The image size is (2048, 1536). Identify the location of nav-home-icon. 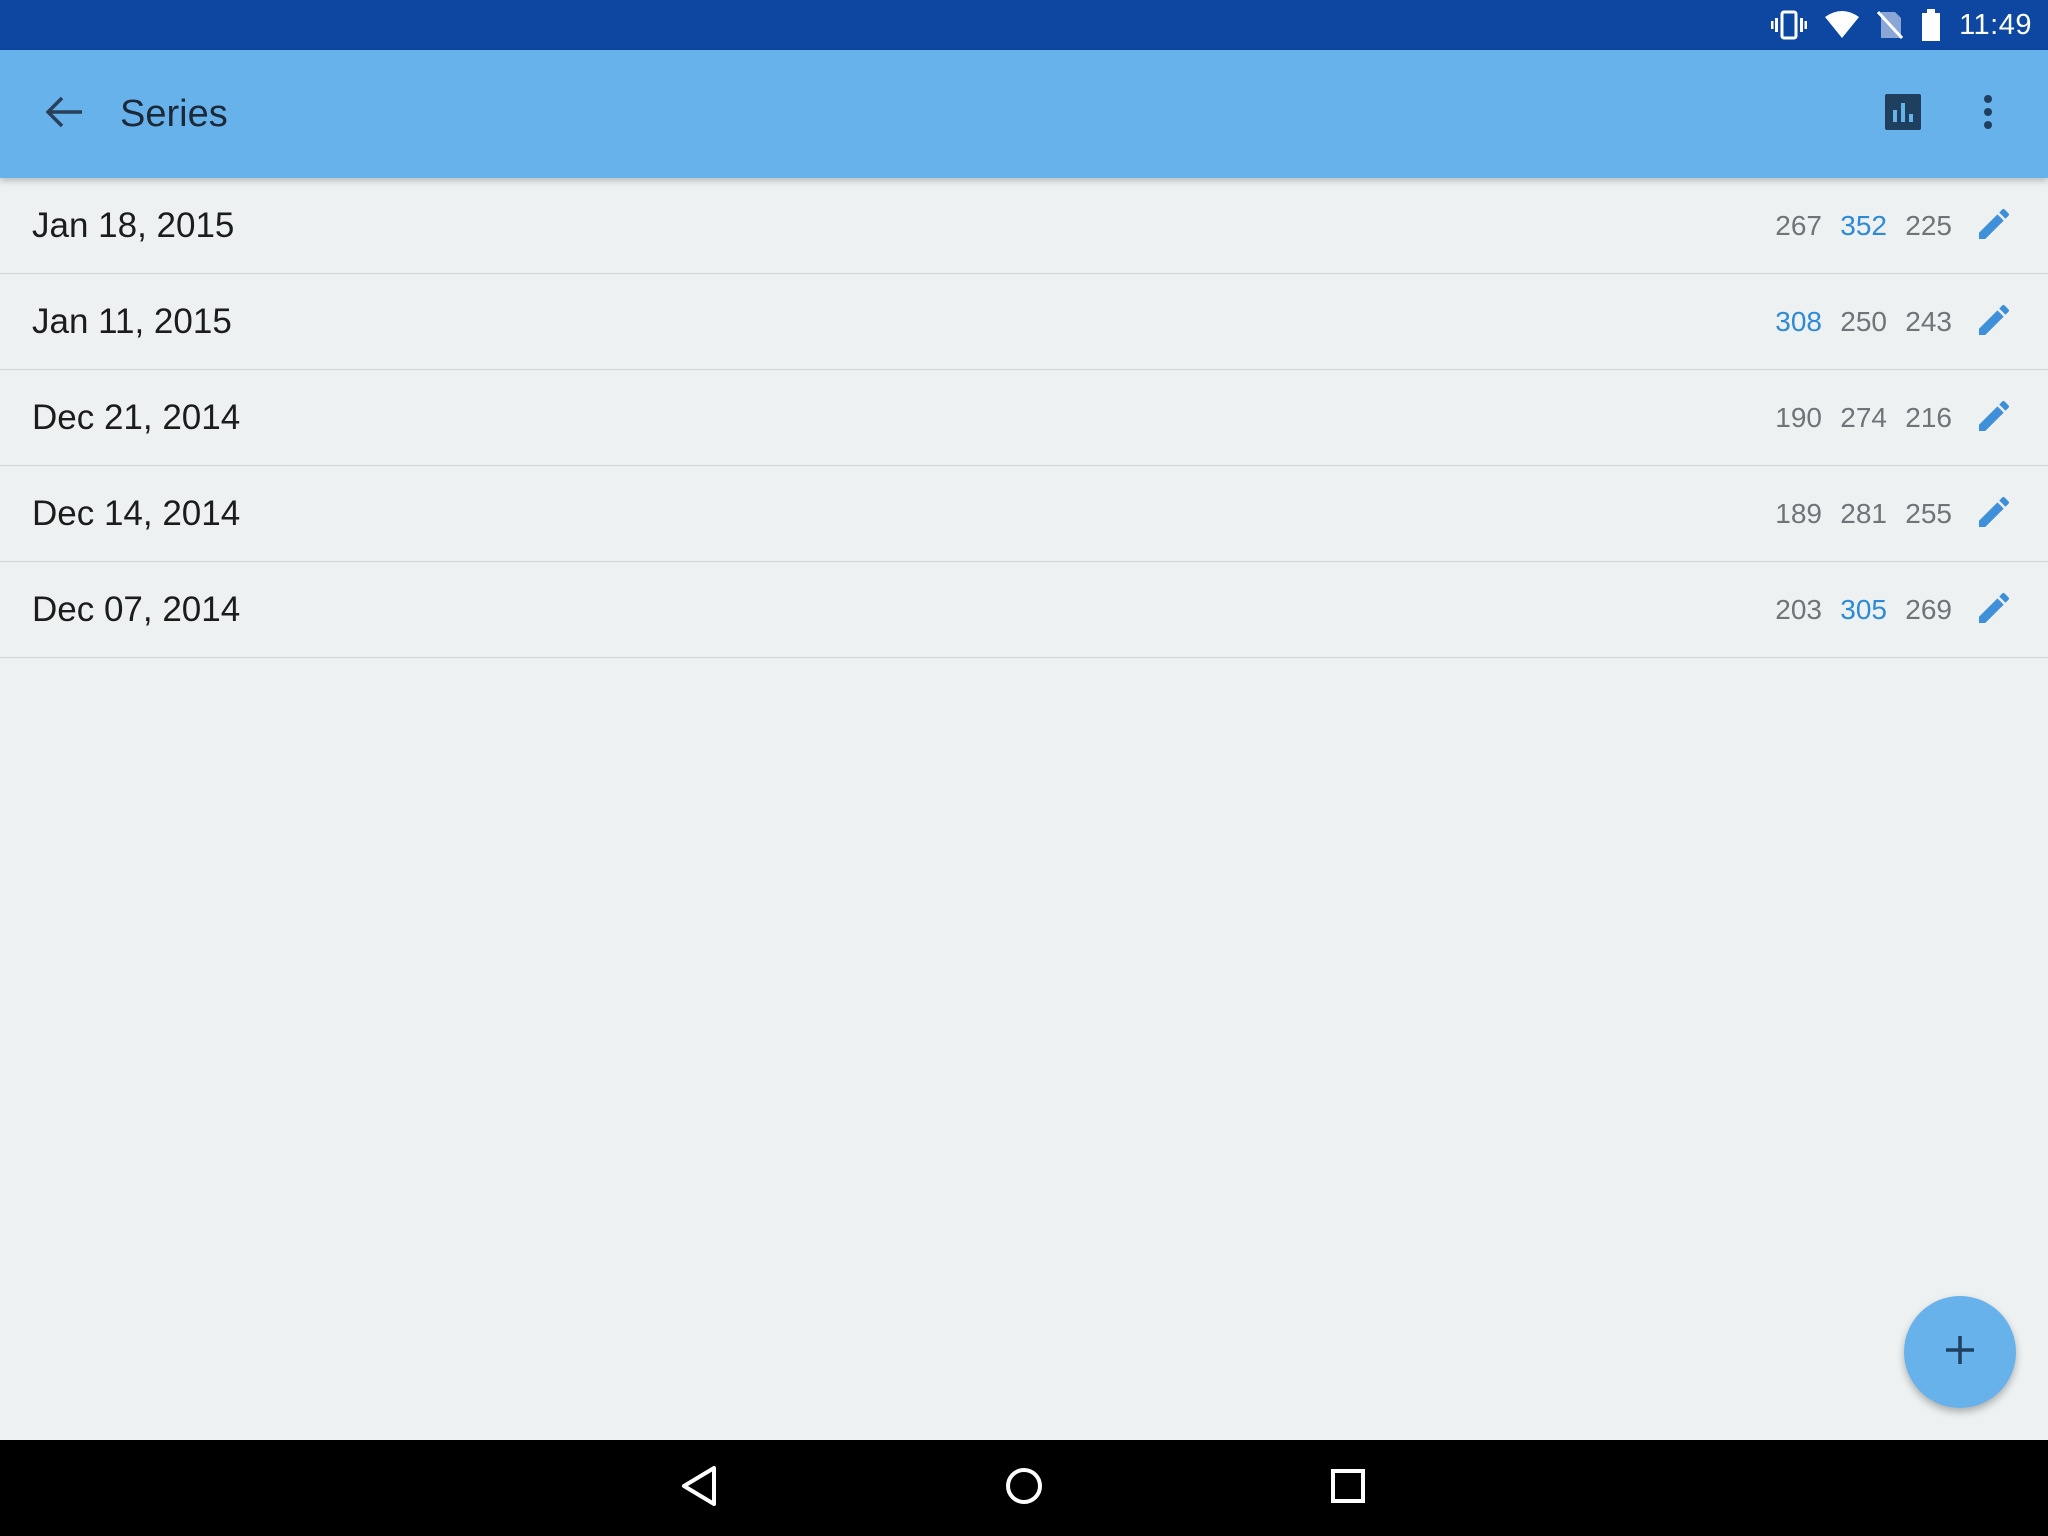
(1024, 1488).